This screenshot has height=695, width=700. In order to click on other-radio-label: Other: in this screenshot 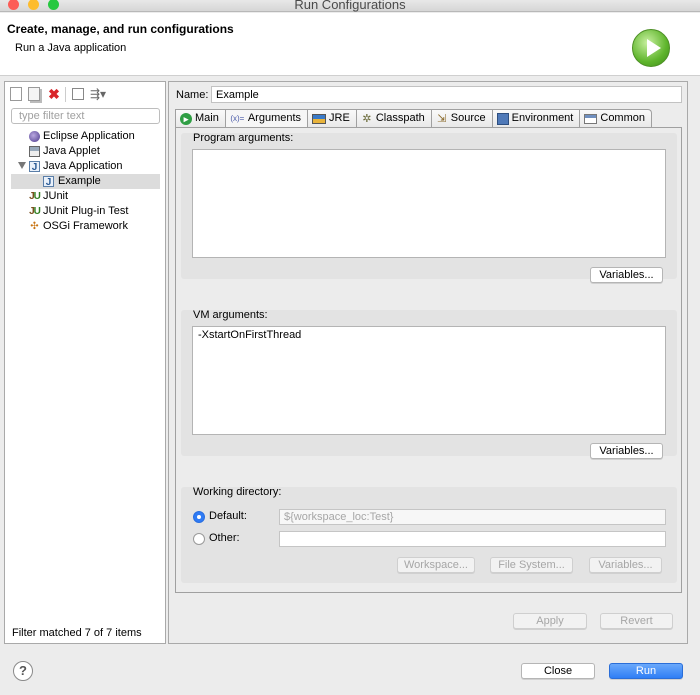, I will do `click(224, 538)`.